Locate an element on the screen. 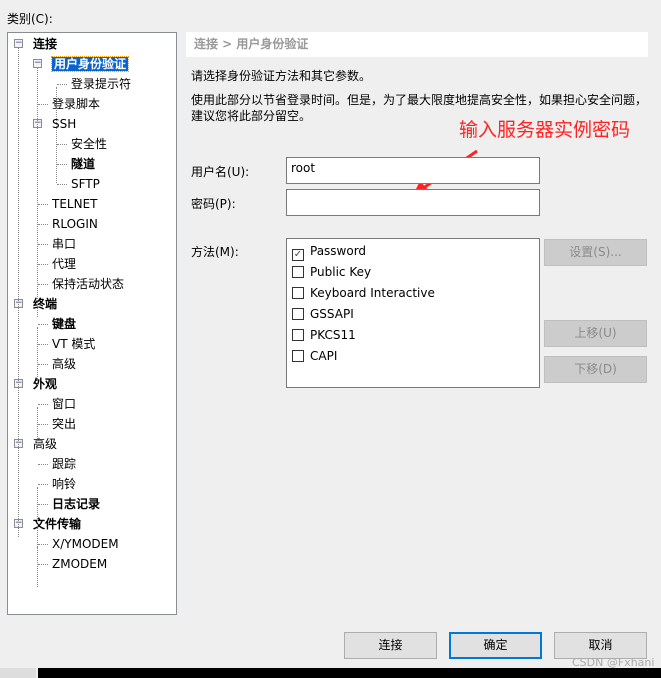 Image resolution: width=661 pixels, height=678 pixels. intro-text: 请选择身份验证方法和其它参数。 is located at coordinates (281, 76).